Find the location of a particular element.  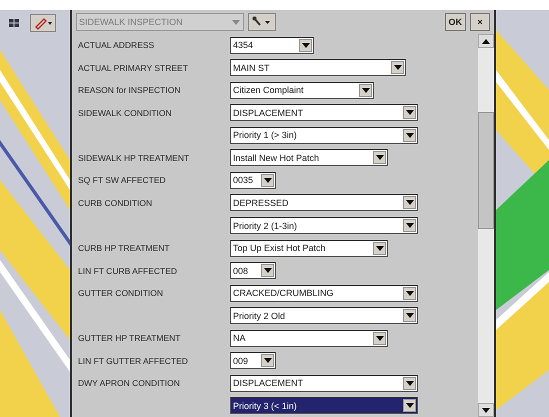

dropdown-field: Priority 2 Old is located at coordinates (324, 315).